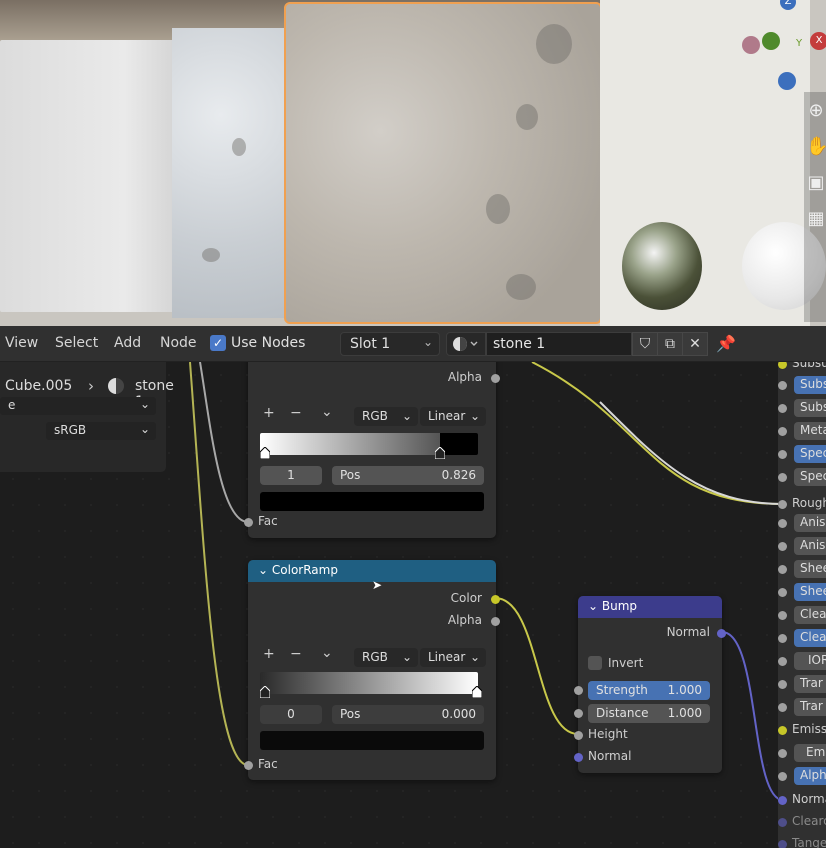 This screenshot has height=848, width=826. Describe the element at coordinates (645, 344) in the screenshot. I see `shield-icon: ⛉` at that location.